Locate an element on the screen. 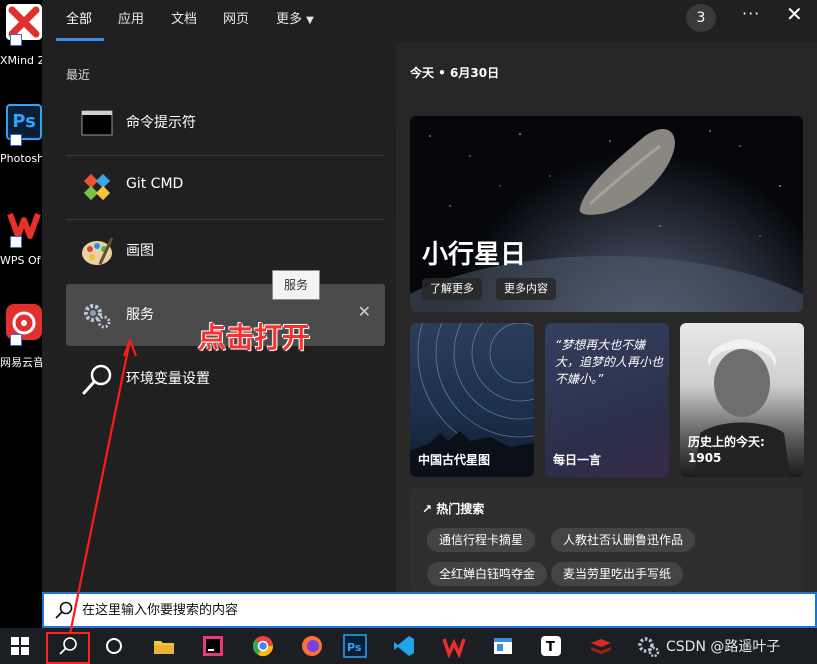  annotation-arrows is located at coordinates (103, 487).